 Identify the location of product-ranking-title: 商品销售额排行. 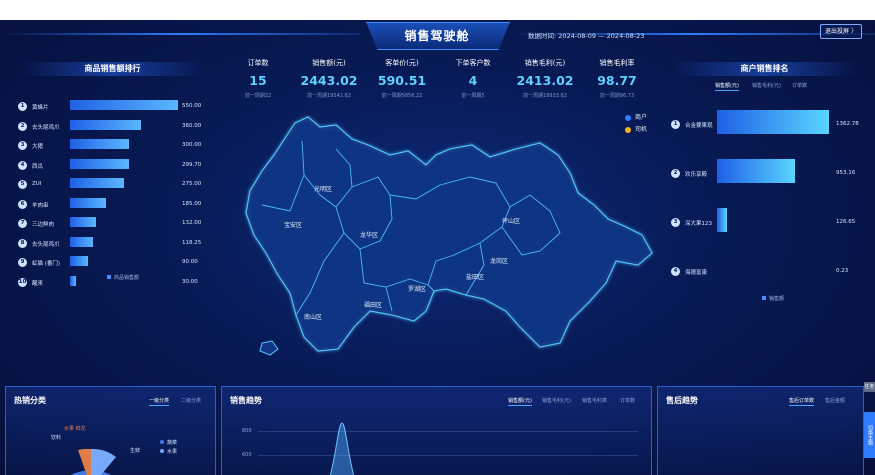
(112, 69).